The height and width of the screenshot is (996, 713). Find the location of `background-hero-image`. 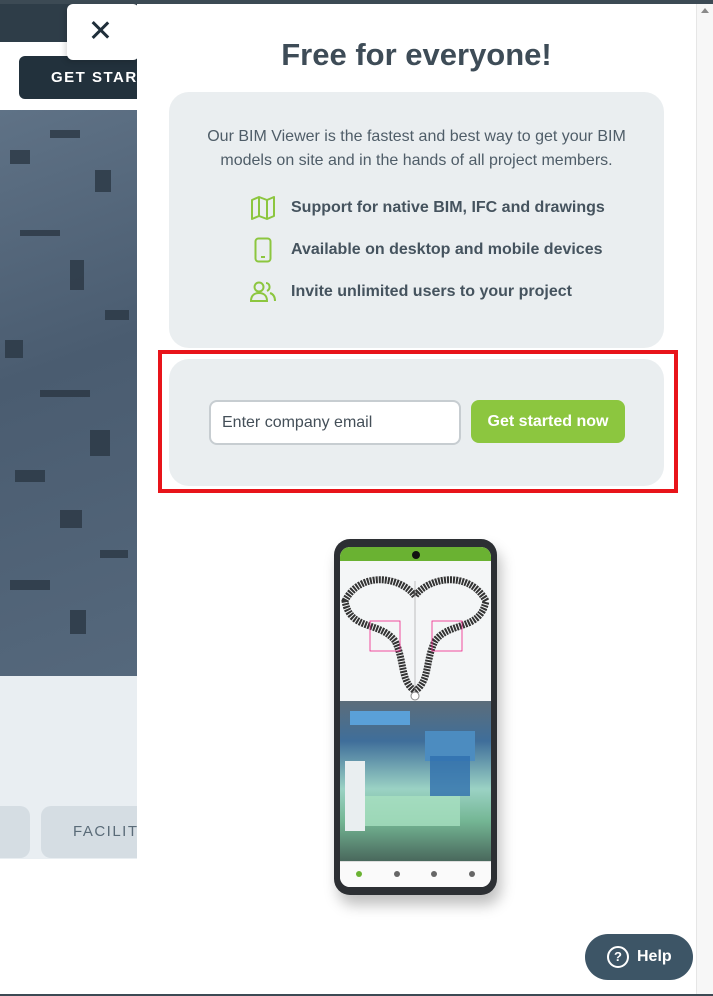

background-hero-image is located at coordinates (68, 393).